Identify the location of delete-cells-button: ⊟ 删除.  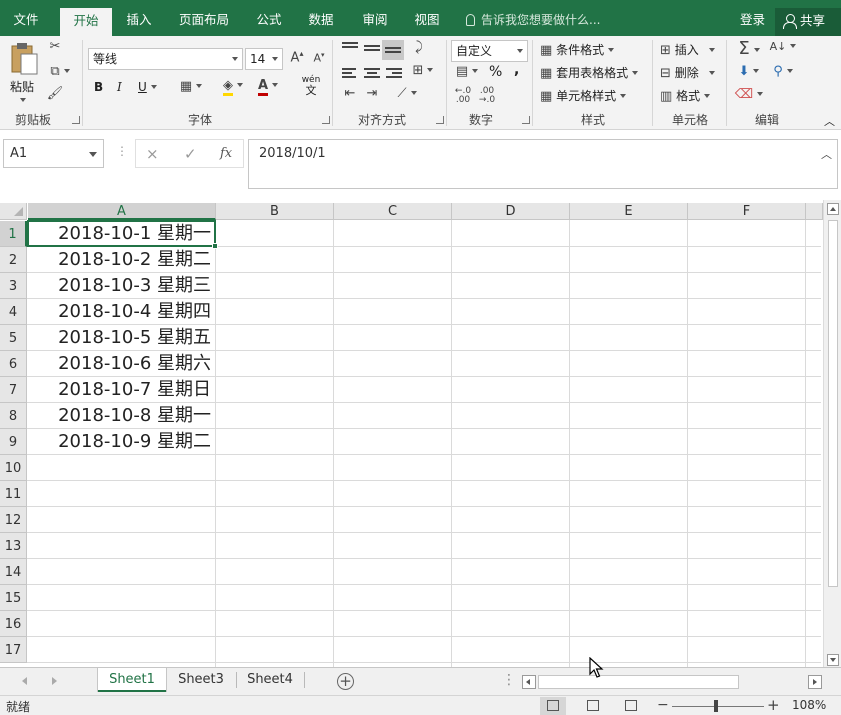
(687, 72).